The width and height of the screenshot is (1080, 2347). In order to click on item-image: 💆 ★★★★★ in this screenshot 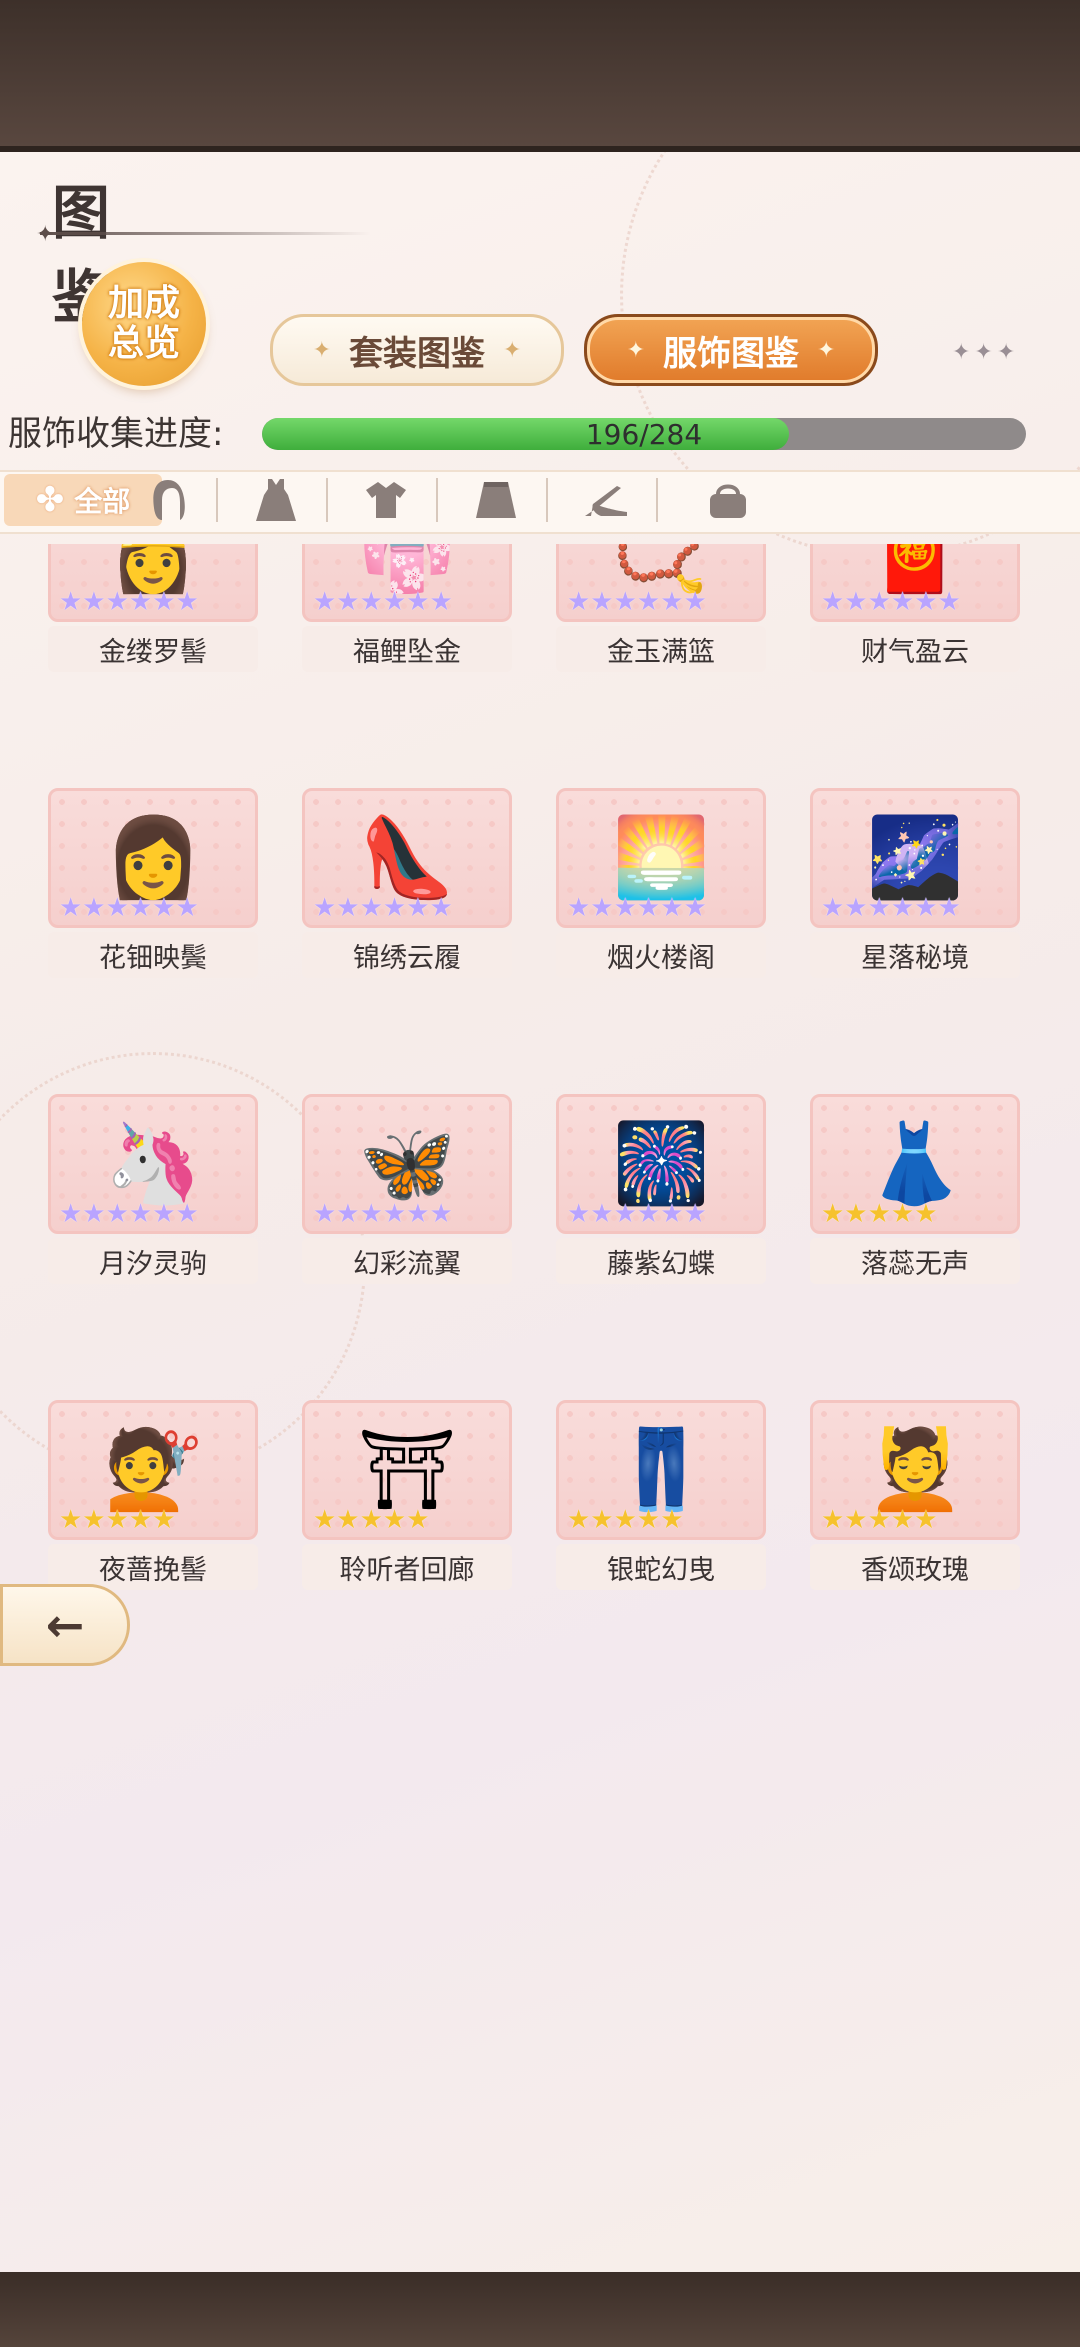, I will do `click(915, 1470)`.